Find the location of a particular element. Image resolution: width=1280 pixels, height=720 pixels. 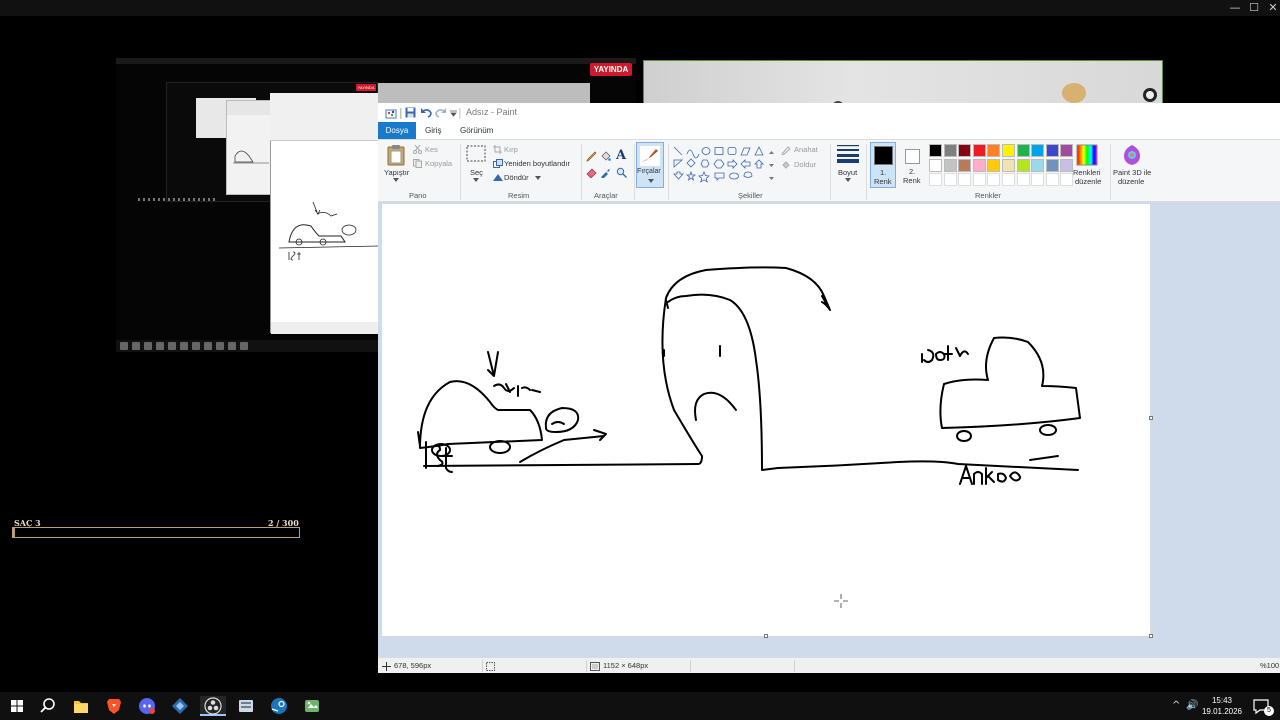

shapes-gallery-icon is located at coordinates (723, 165).